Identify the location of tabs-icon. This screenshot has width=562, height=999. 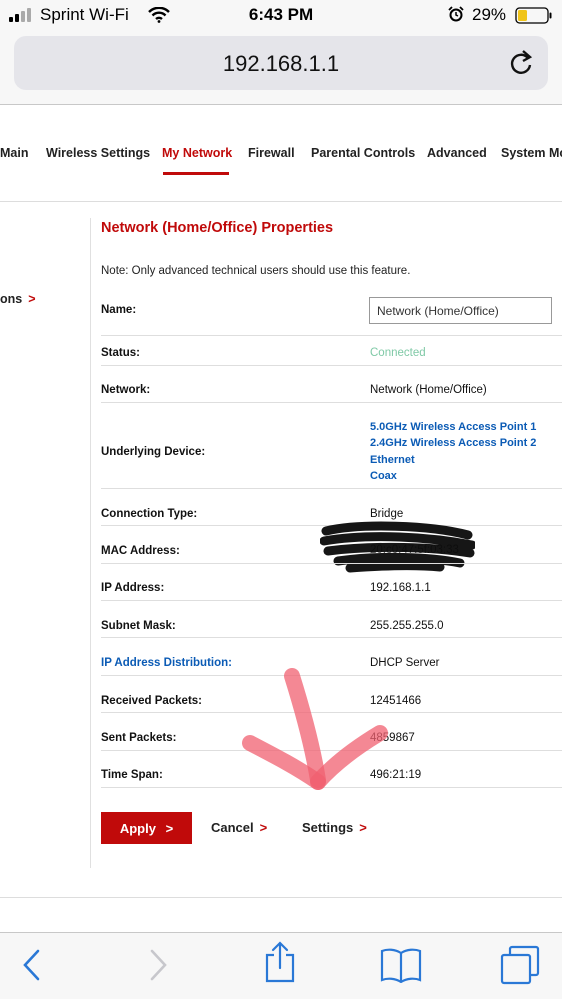
(520, 967).